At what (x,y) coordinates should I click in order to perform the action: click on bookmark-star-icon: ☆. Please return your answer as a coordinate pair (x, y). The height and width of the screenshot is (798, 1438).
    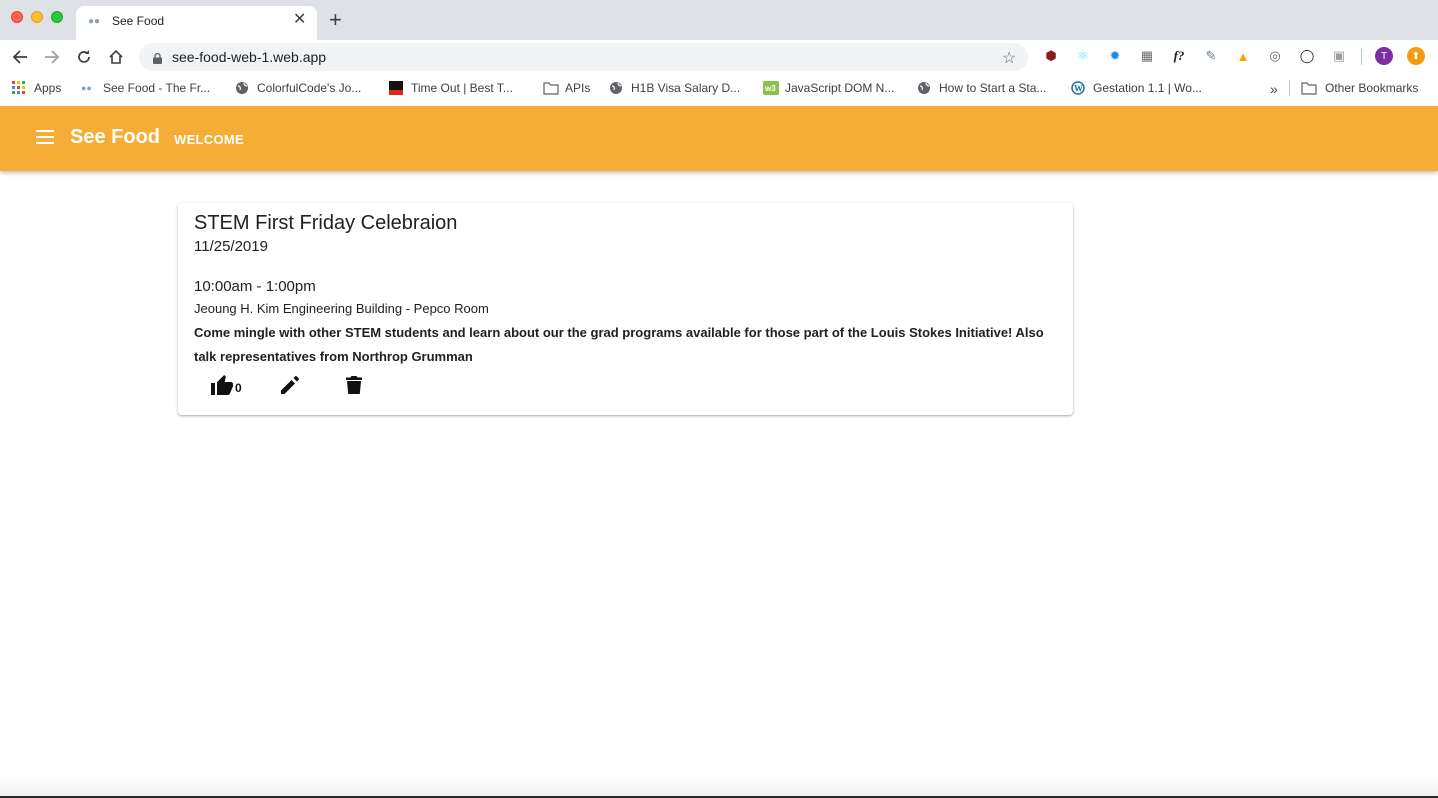
    Looking at the image, I should click on (1009, 58).